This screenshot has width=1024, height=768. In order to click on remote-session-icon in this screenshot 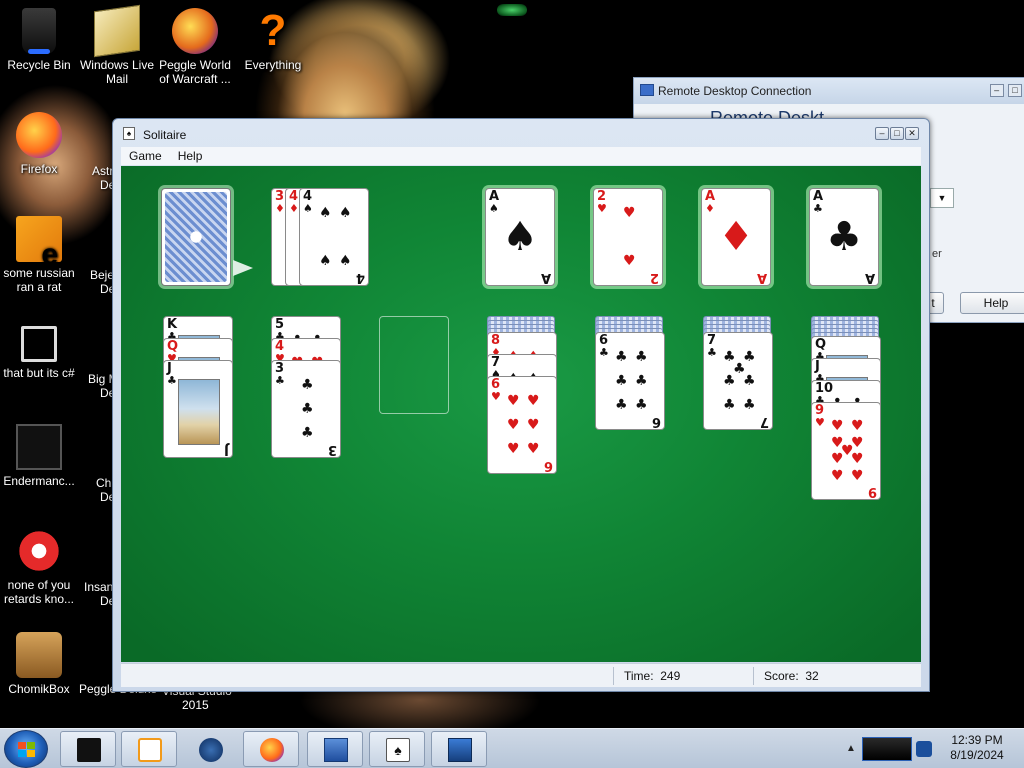, I will do `click(887, 749)`.